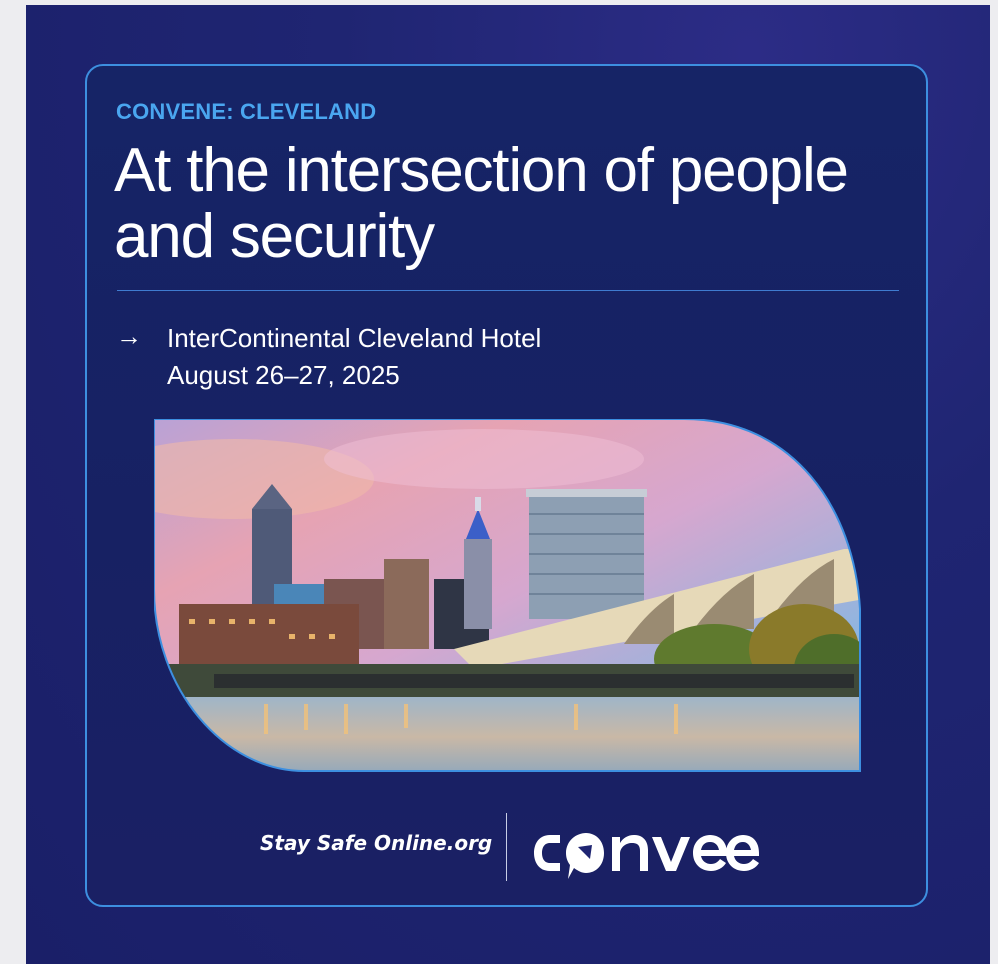  Describe the element at coordinates (129, 336) in the screenshot. I see `arrow-right-icon: →` at that location.